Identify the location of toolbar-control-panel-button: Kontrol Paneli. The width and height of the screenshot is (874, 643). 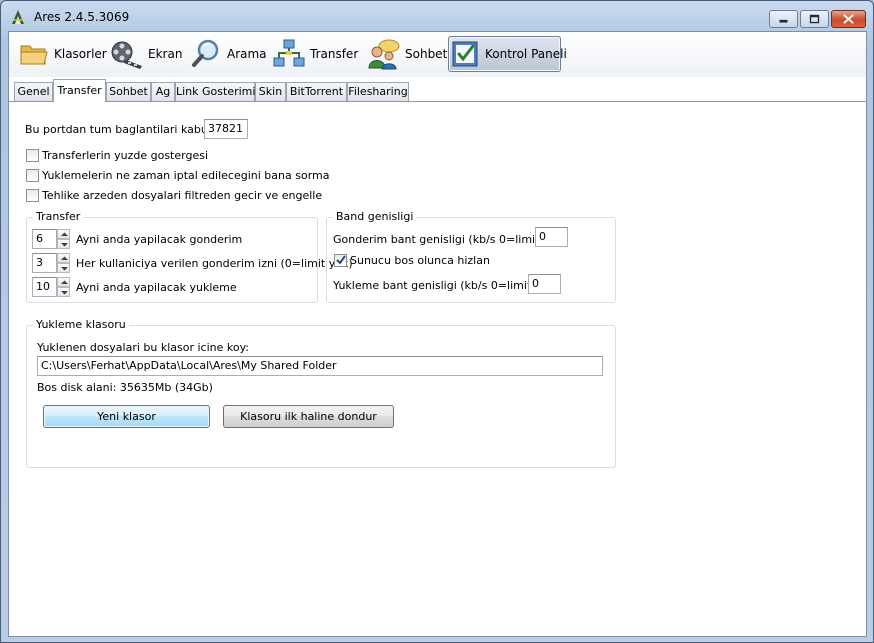
(507, 54).